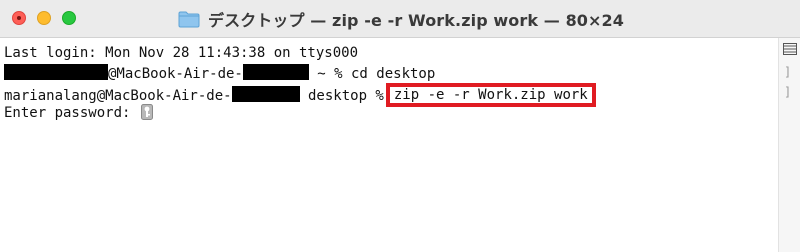 The width and height of the screenshot is (800, 252). What do you see at coordinates (56, 72) in the screenshot?
I see `redacted-username` at bounding box center [56, 72].